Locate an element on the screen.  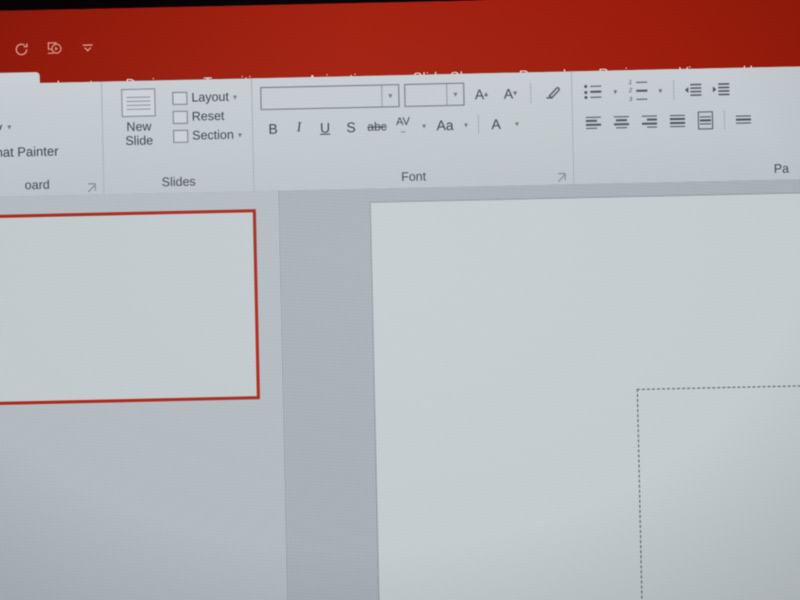
decrease-font-size-button: A ▾ is located at coordinates (510, 93).